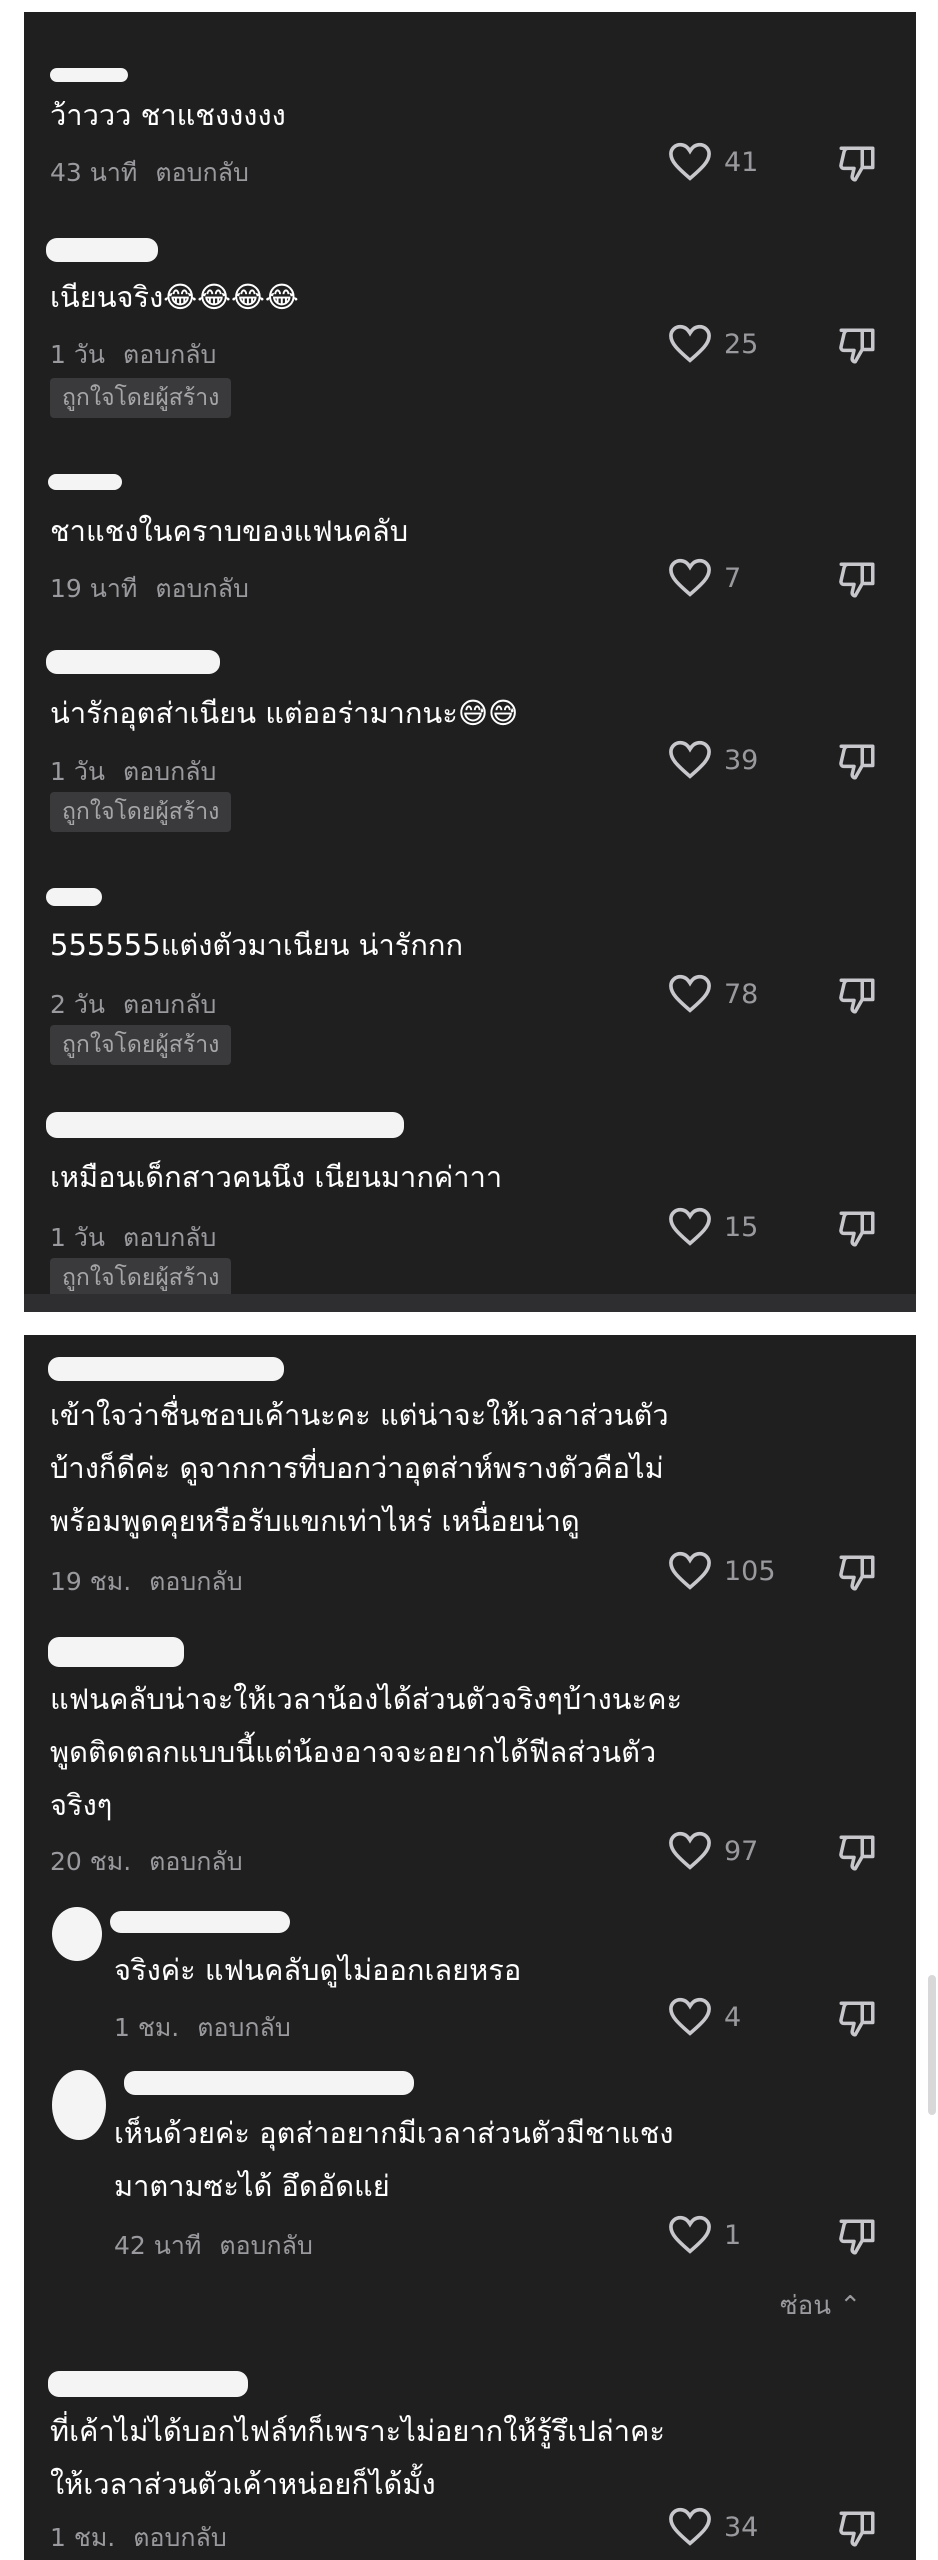  Describe the element at coordinates (276, 1177) in the screenshot. I see `comment-text: เหมือนเด็กสาวคนนึง เนียนมากค่าาา` at that location.